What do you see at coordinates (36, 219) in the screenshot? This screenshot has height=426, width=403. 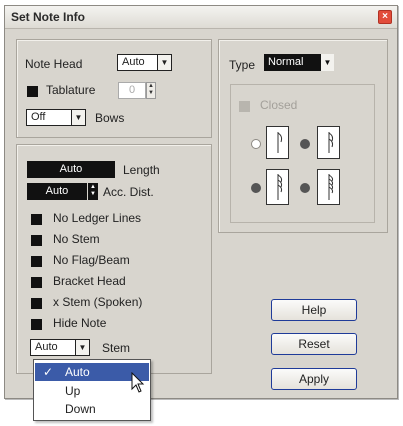 I see `no-ledger-lines-checkbox` at bounding box center [36, 219].